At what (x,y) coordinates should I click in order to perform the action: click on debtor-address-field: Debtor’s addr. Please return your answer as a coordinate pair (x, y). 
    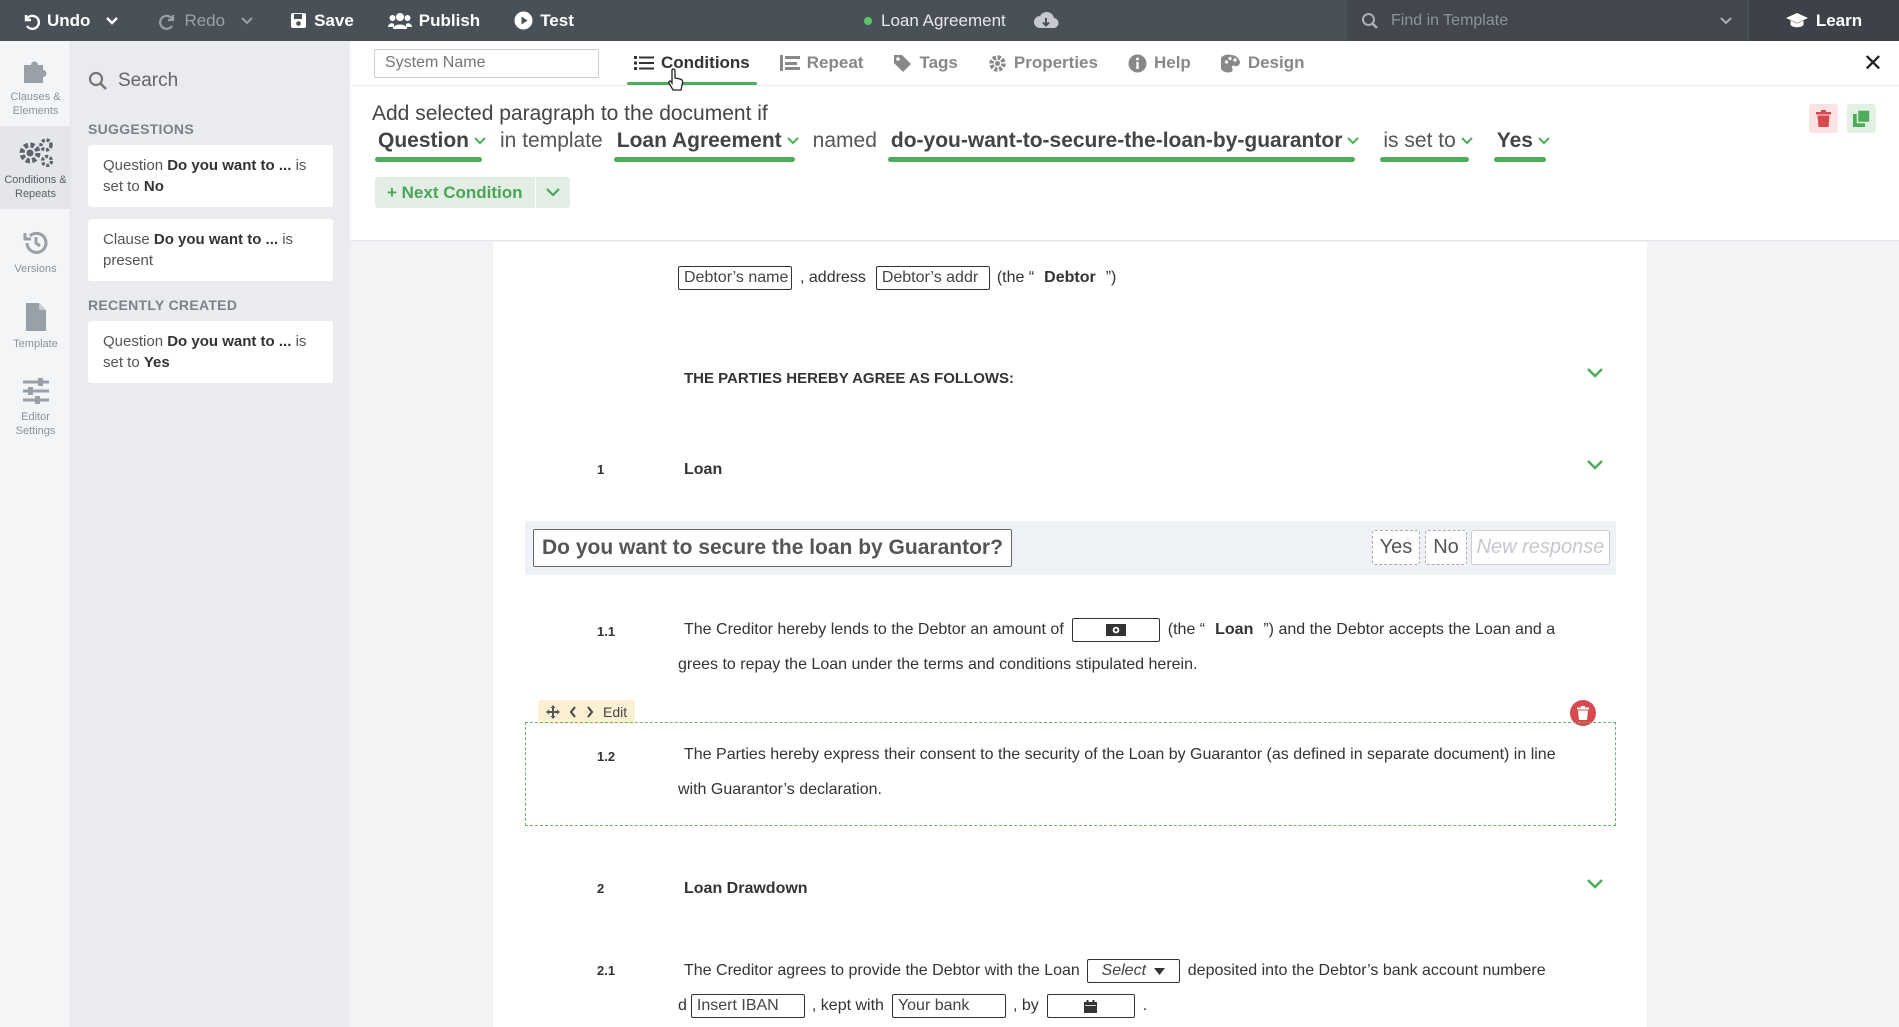
    Looking at the image, I should click on (932, 278).